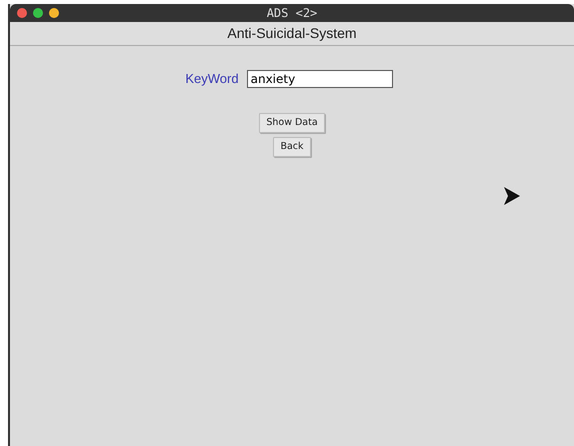 This screenshot has width=574, height=446. What do you see at coordinates (22, 13) in the screenshot?
I see `close-button` at bounding box center [22, 13].